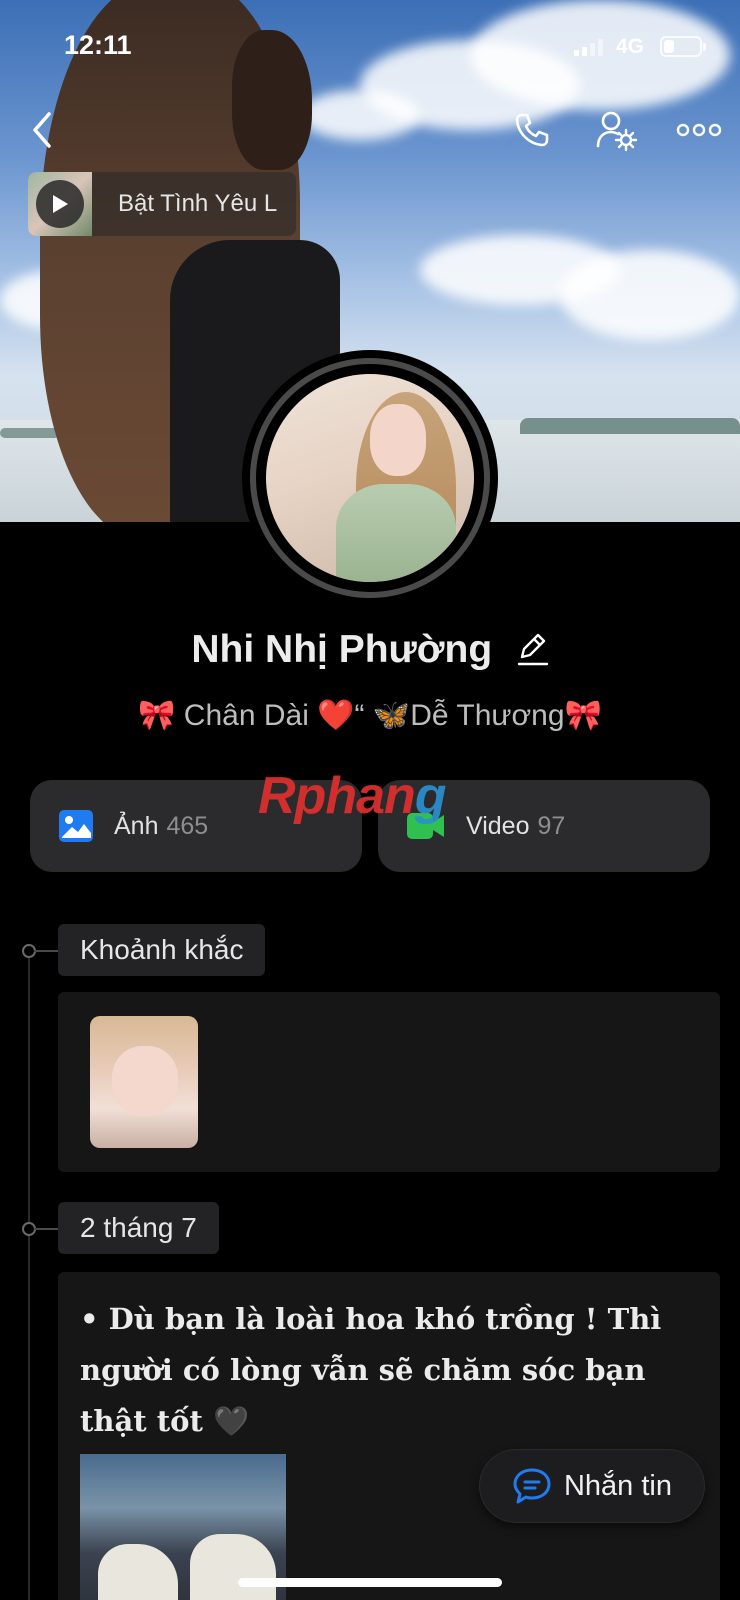 The width and height of the screenshot is (740, 1600). Describe the element at coordinates (590, 47) in the screenshot. I see `signal-icon` at that location.